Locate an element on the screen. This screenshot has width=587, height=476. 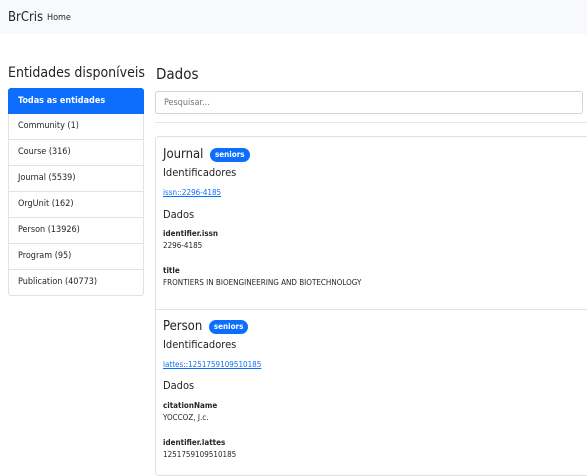
field-value: YOCCOZ, J.c. is located at coordinates (186, 417).